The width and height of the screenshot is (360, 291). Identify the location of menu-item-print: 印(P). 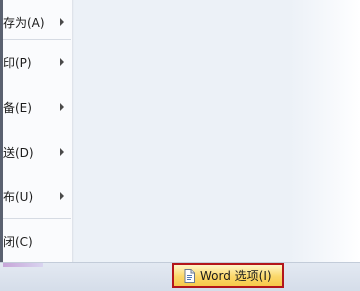
(37, 62).